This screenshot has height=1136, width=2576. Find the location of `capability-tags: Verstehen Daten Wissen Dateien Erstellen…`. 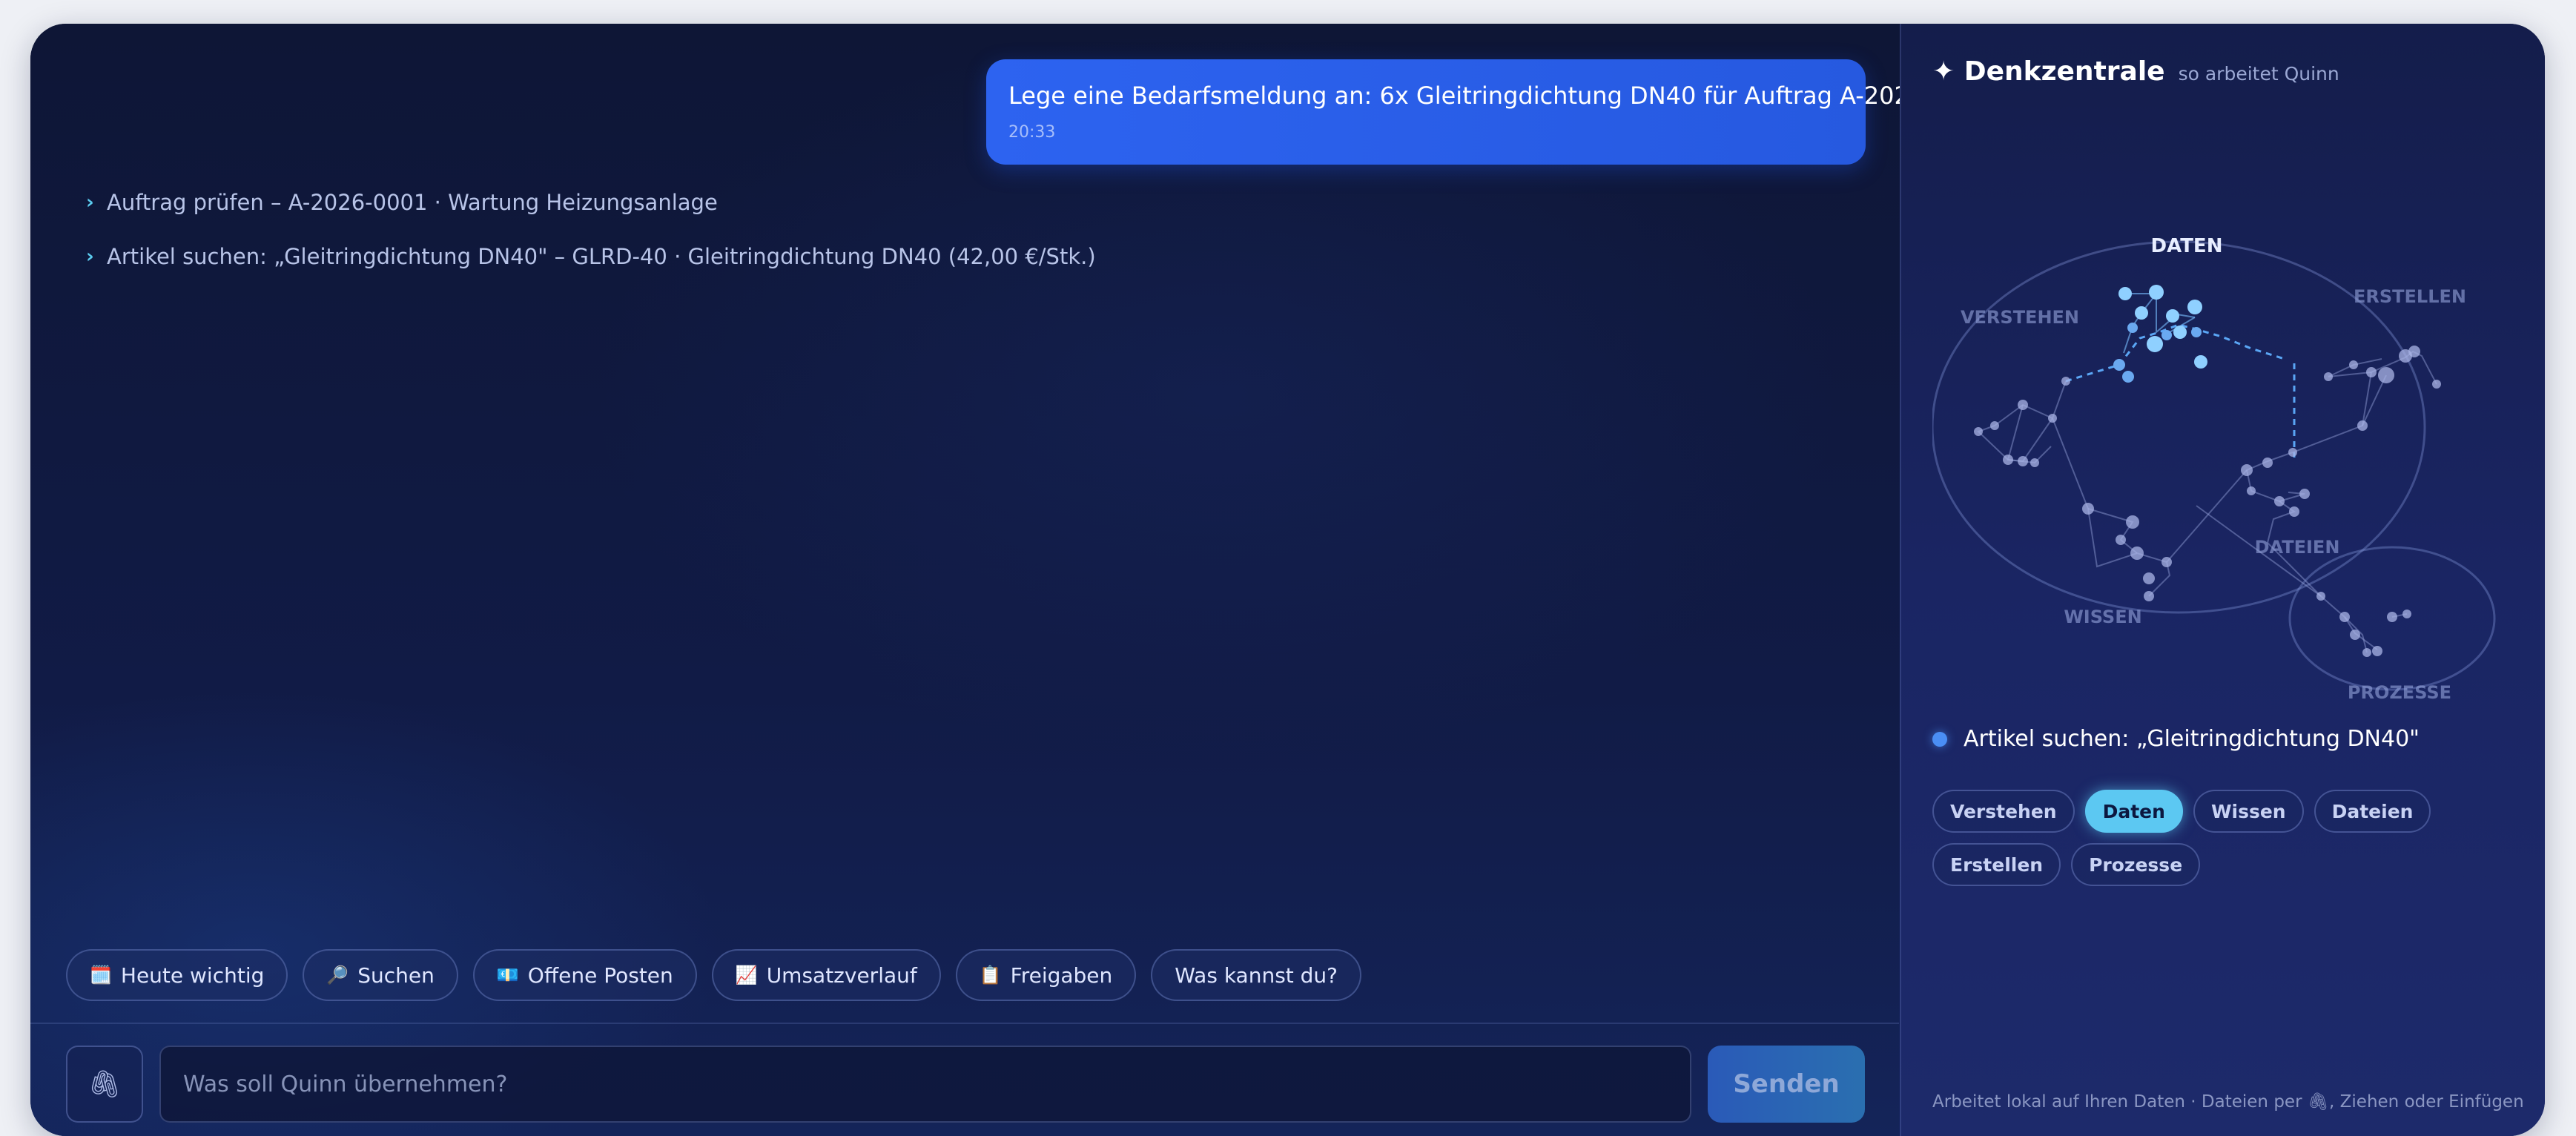

capability-tags: Verstehen Daten Wissen Dateien Erstellen… is located at coordinates (2229, 838).